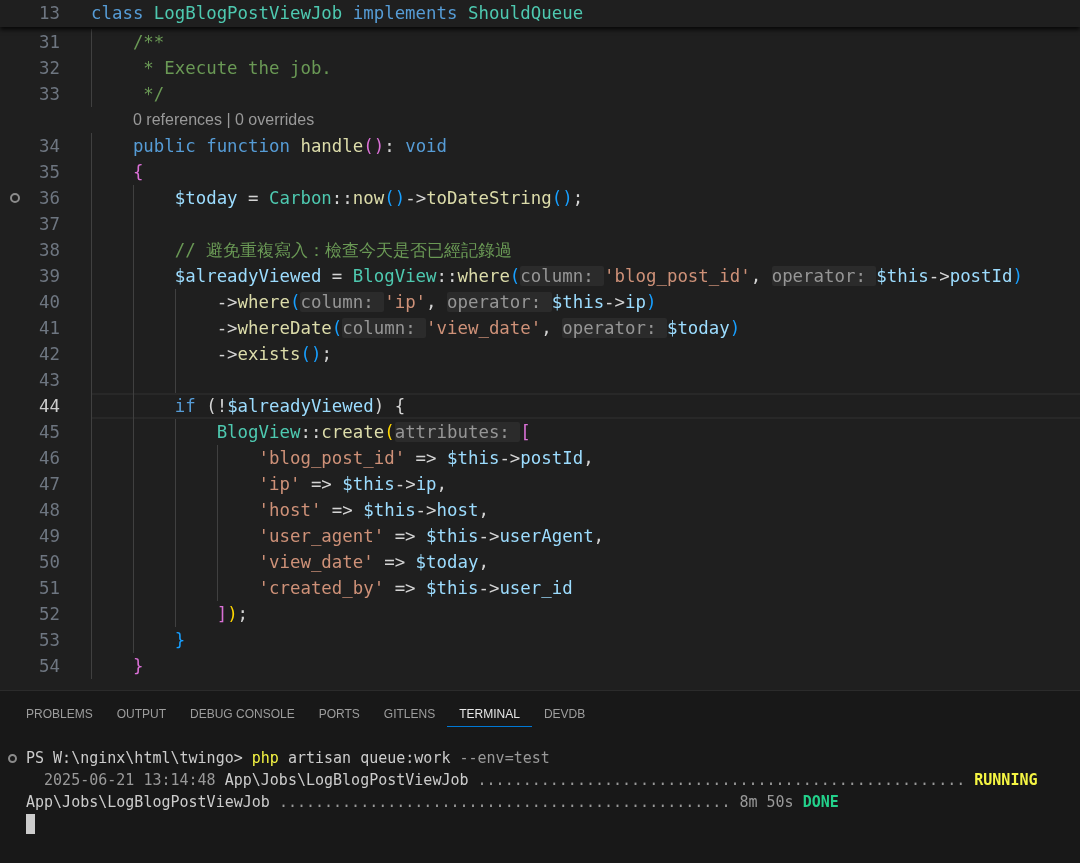  I want to click on line-number: 48, so click(49, 510).